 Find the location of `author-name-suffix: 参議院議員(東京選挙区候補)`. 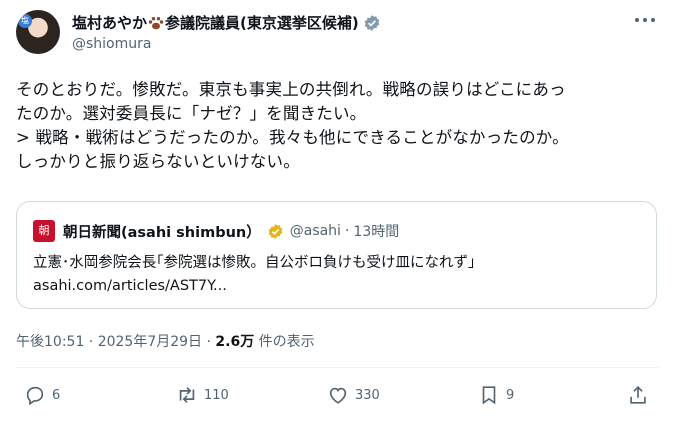

author-name-suffix: 参議院議員(東京選挙区候補) is located at coordinates (262, 22).